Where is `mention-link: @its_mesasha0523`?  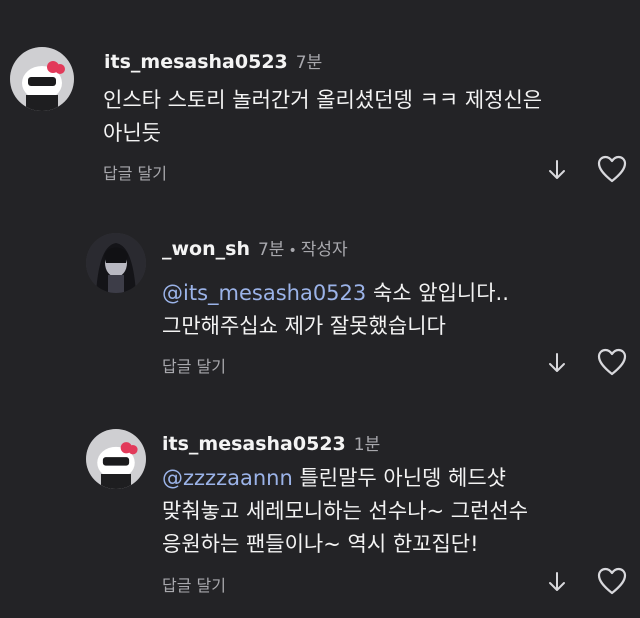
mention-link: @its_mesasha0523 is located at coordinates (264, 293).